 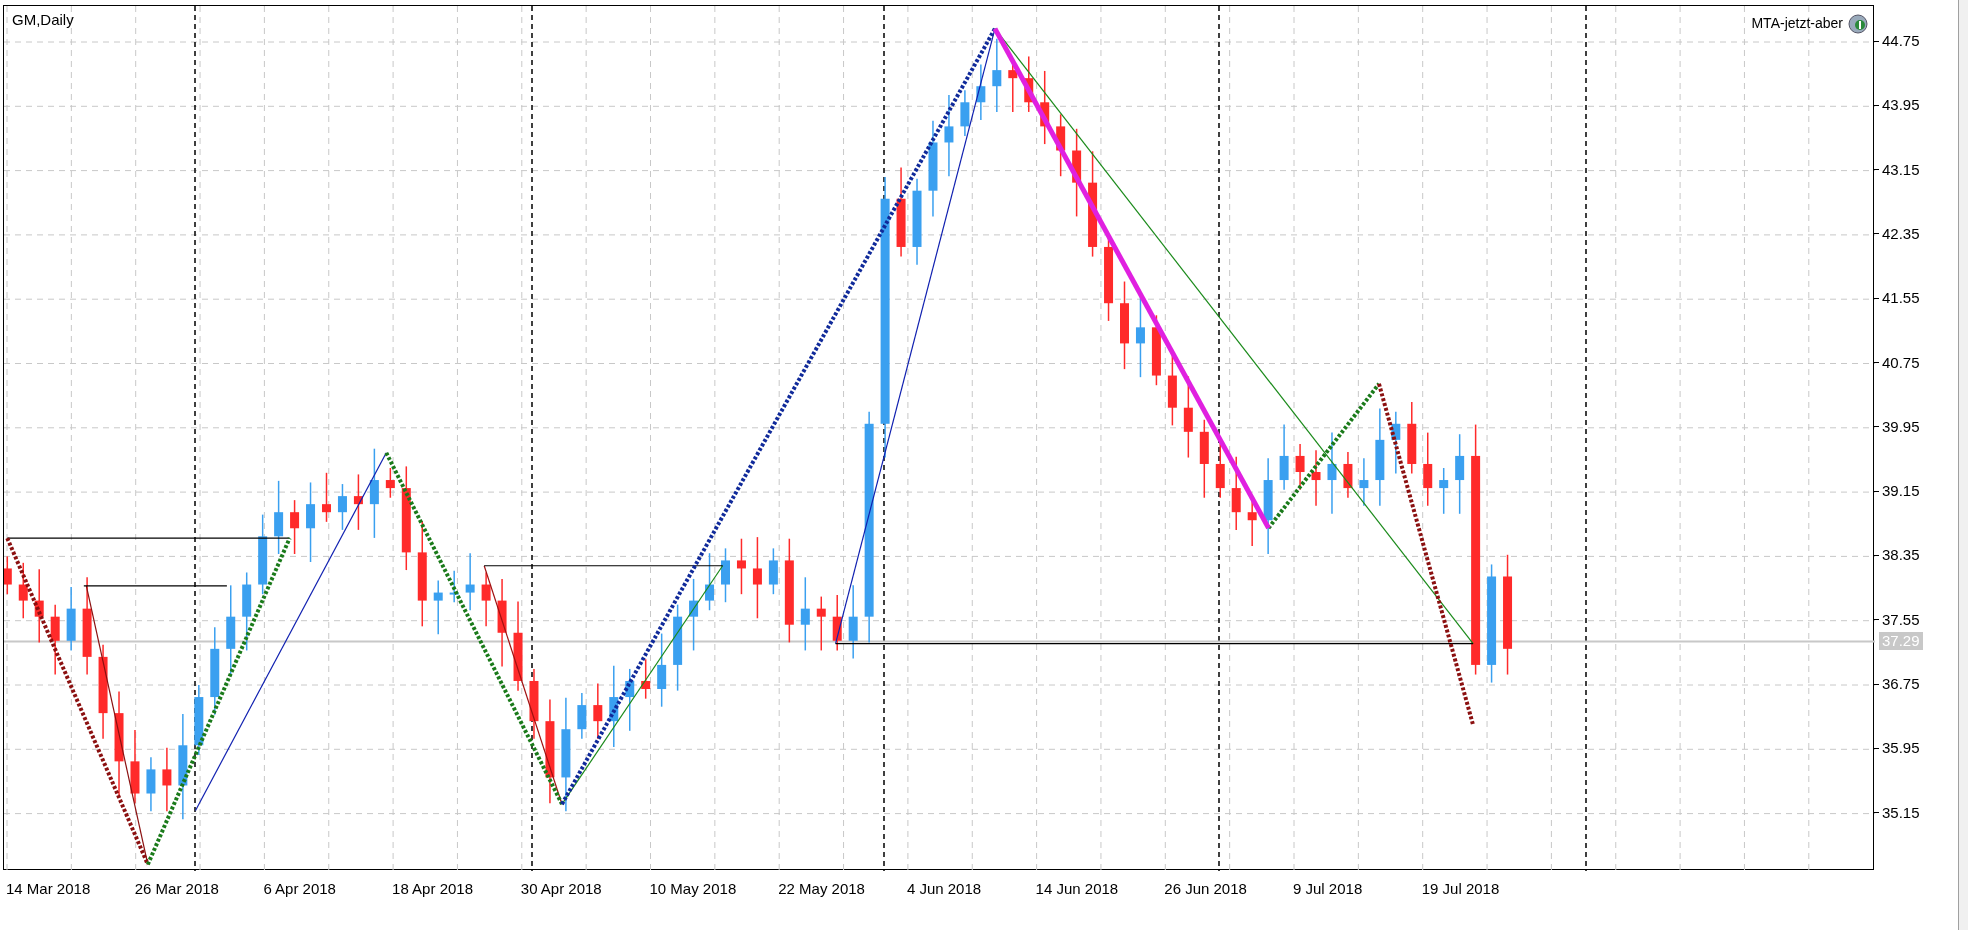 I want to click on price-label: 44.75, so click(x=1901, y=41).